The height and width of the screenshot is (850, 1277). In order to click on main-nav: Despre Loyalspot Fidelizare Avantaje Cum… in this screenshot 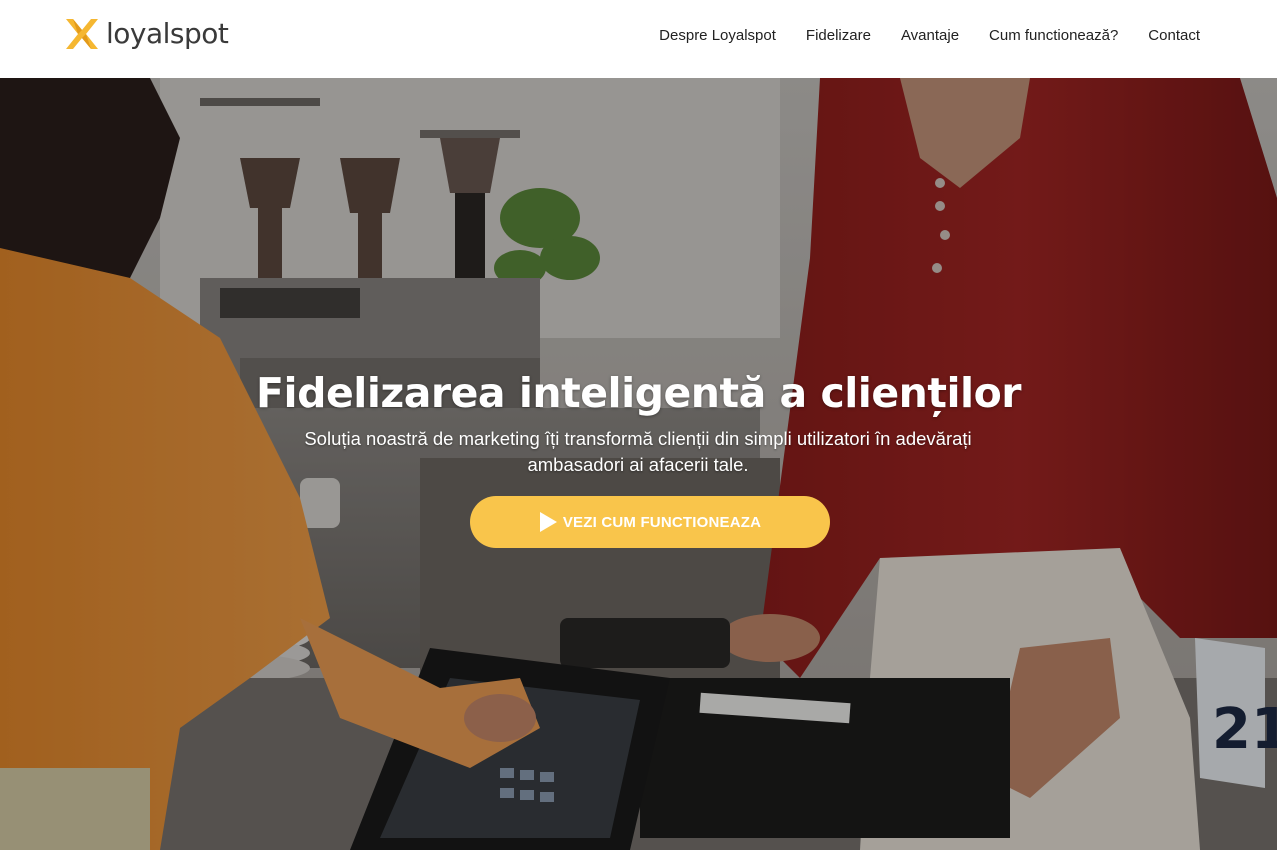, I will do `click(929, 35)`.